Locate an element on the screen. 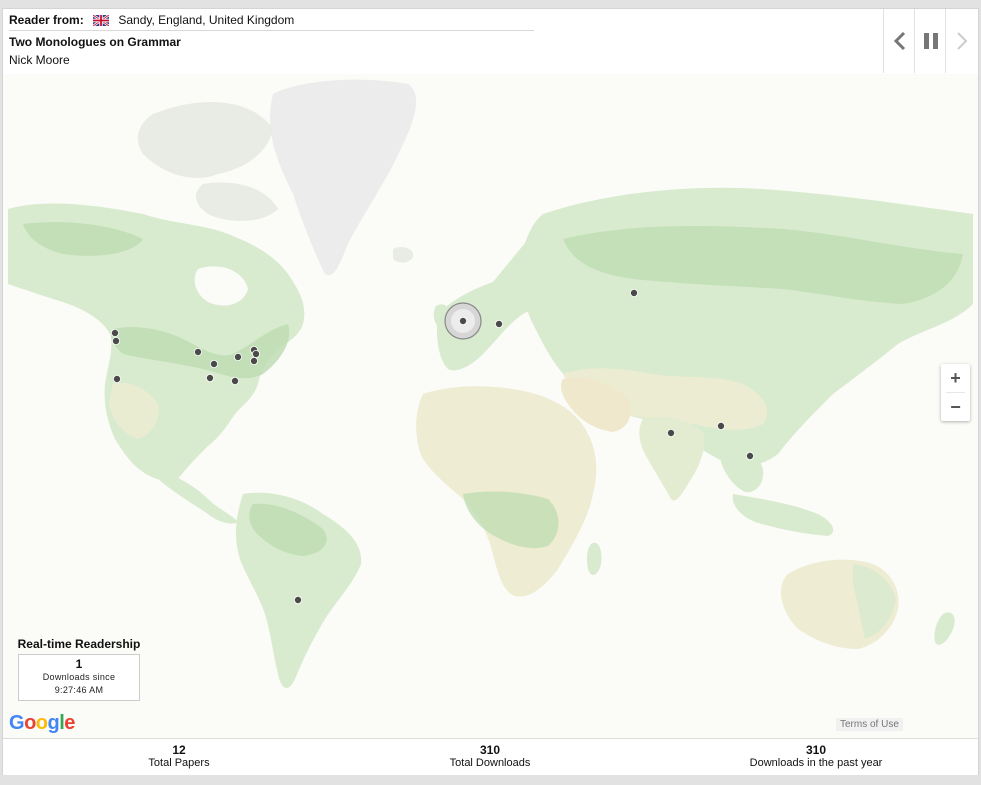 This screenshot has width=981, height=785. reader-marker: Pennsylvania, US is located at coordinates (255, 353).